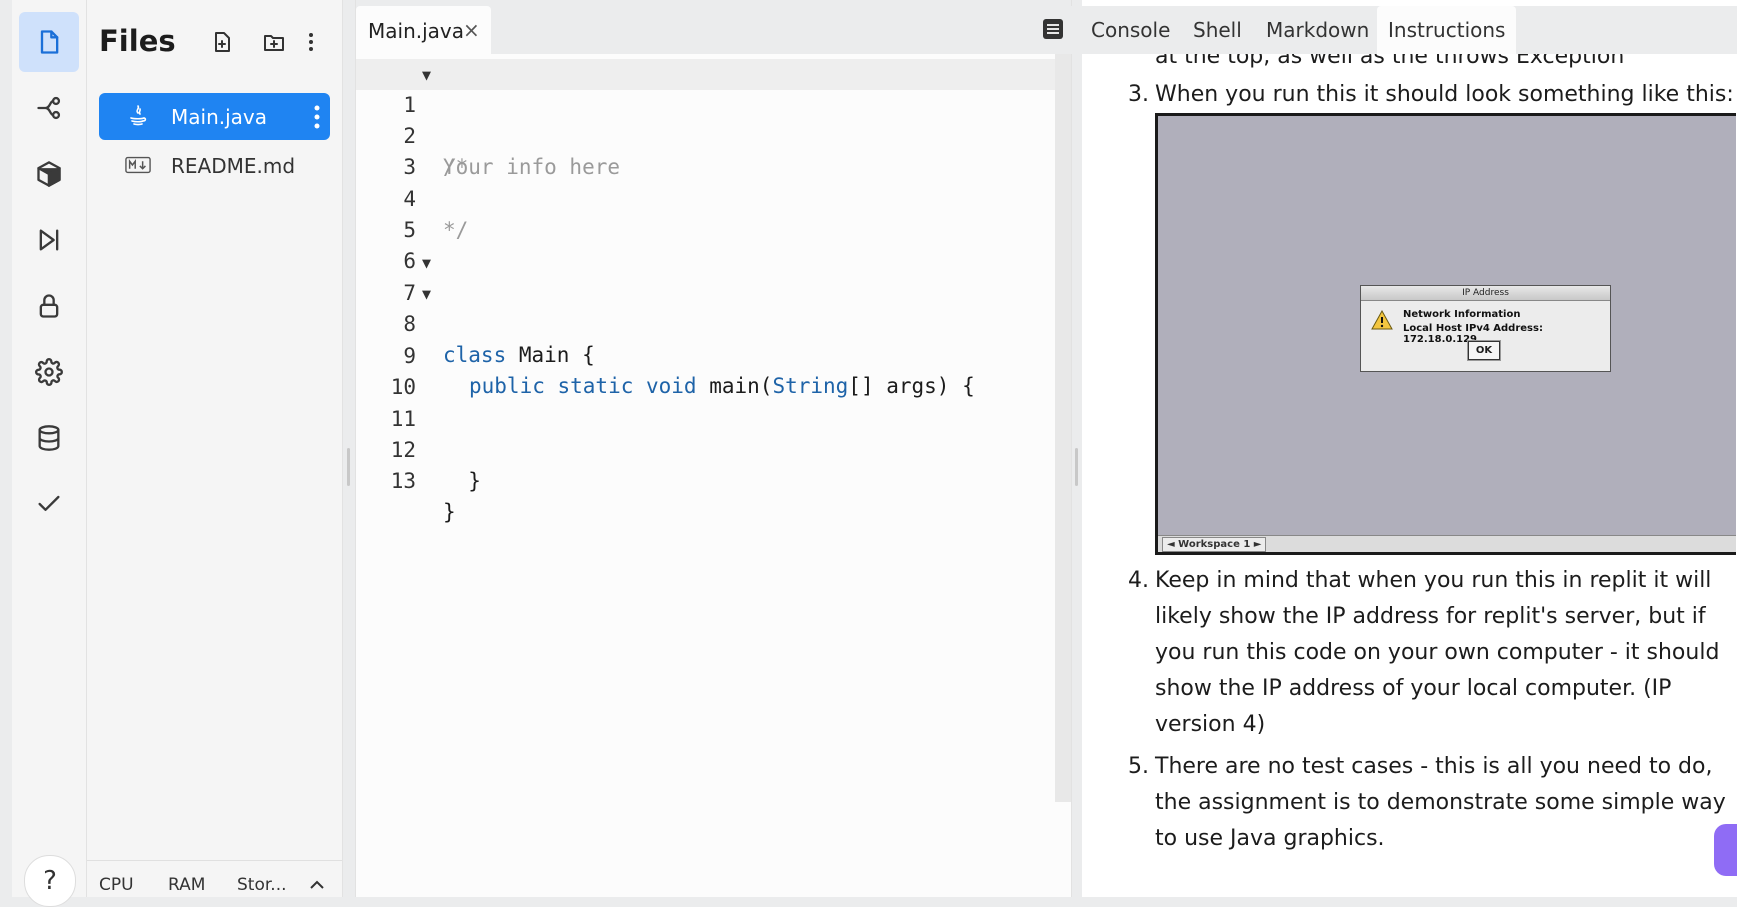 This screenshot has height=907, width=1737. I want to click on code-line: 3, so click(706, 150).